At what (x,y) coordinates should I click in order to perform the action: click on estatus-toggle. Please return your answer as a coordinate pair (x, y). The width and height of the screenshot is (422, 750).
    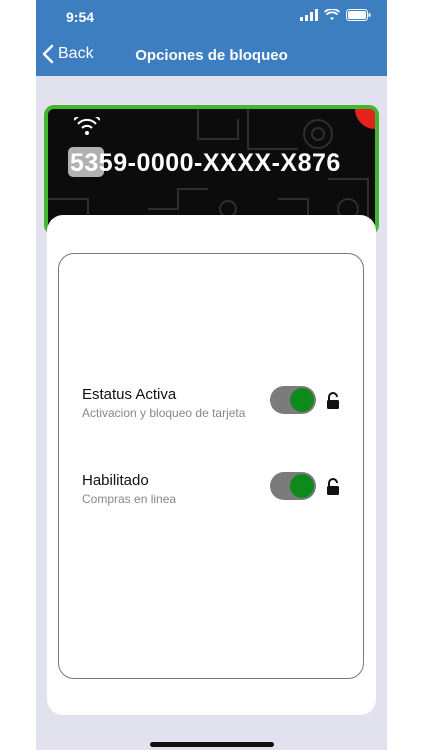
    Looking at the image, I should click on (293, 400).